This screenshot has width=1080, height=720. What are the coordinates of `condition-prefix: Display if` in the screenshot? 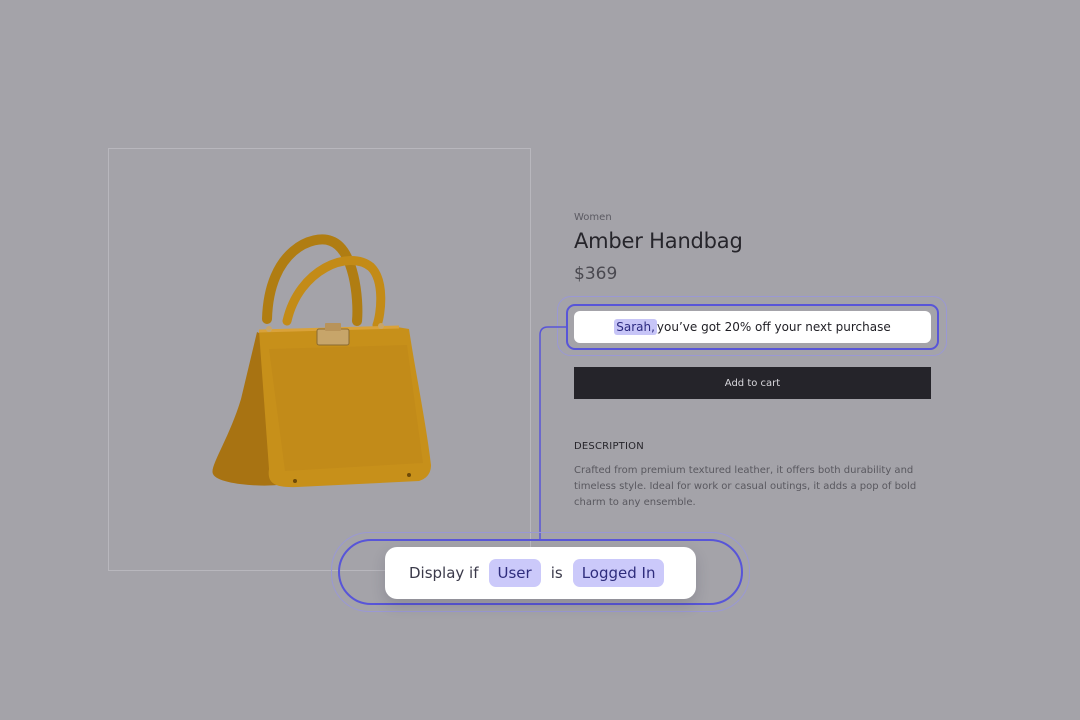 It's located at (444, 573).